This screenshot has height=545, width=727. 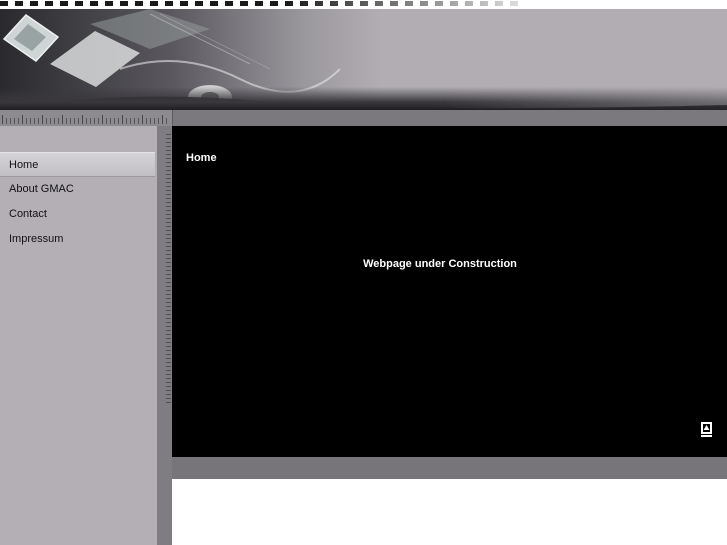 I want to click on construction-message: Webpage under Construction, so click(x=440, y=264).